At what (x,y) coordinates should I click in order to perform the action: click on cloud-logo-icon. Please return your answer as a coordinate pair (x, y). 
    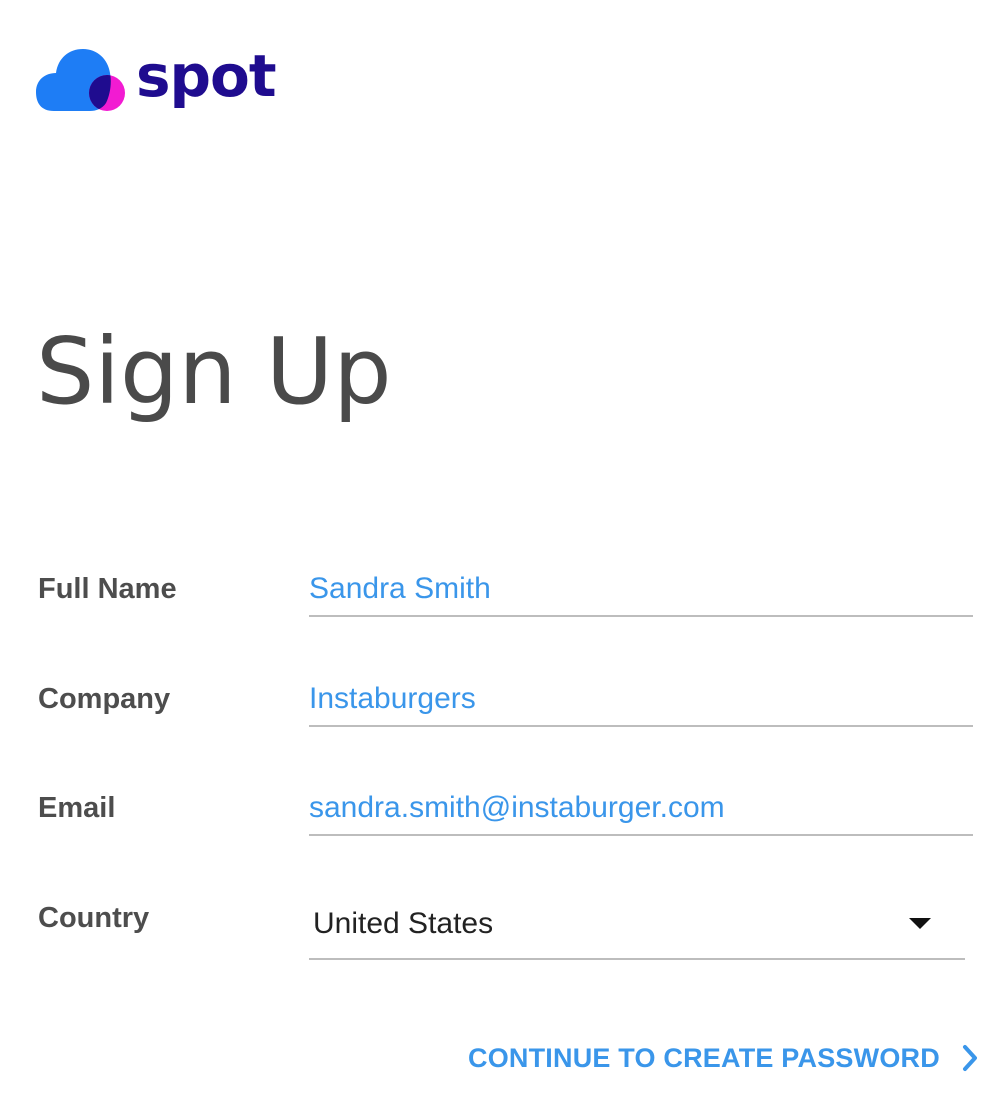
    Looking at the image, I should click on (80, 80).